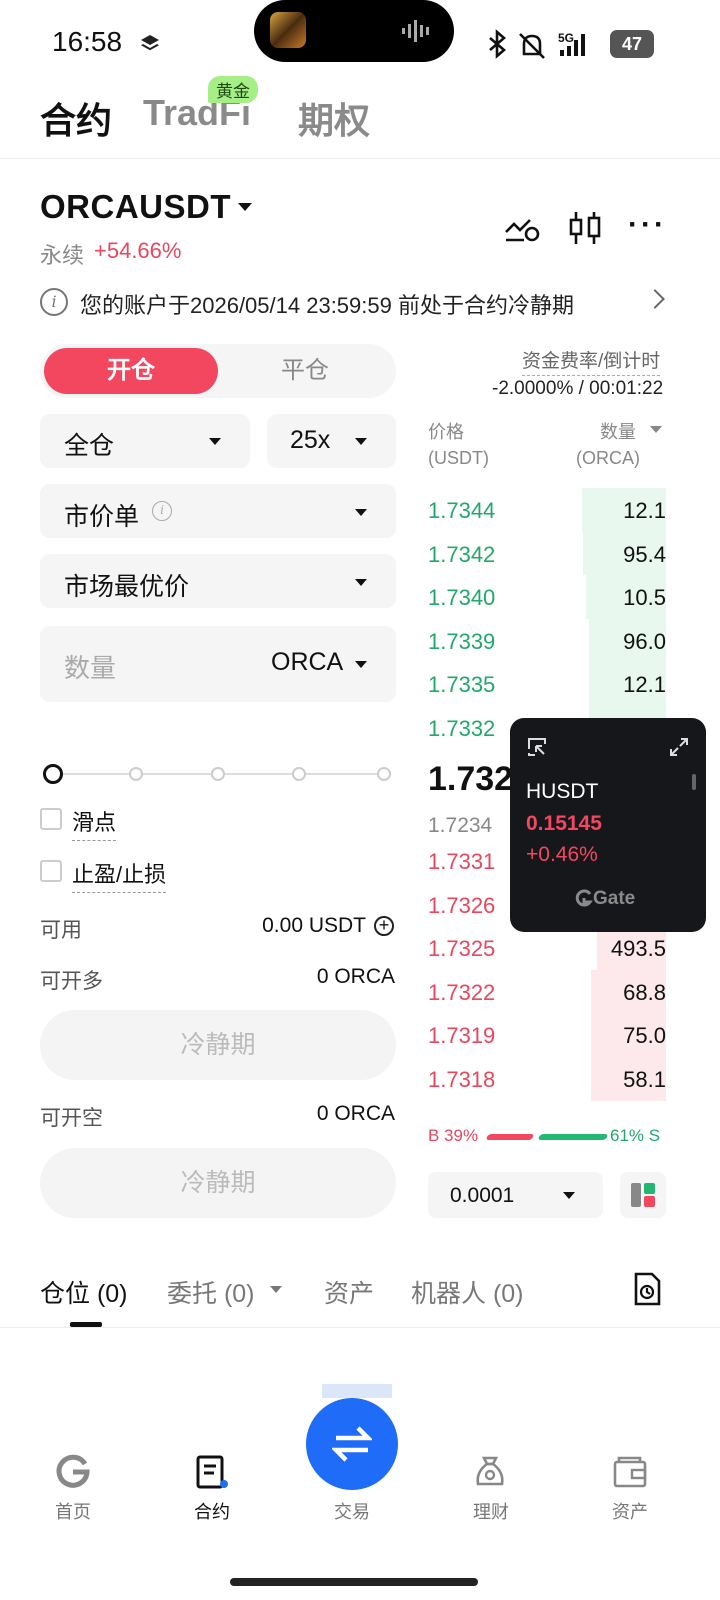  I want to click on leverage-value: 25x, so click(310, 440).